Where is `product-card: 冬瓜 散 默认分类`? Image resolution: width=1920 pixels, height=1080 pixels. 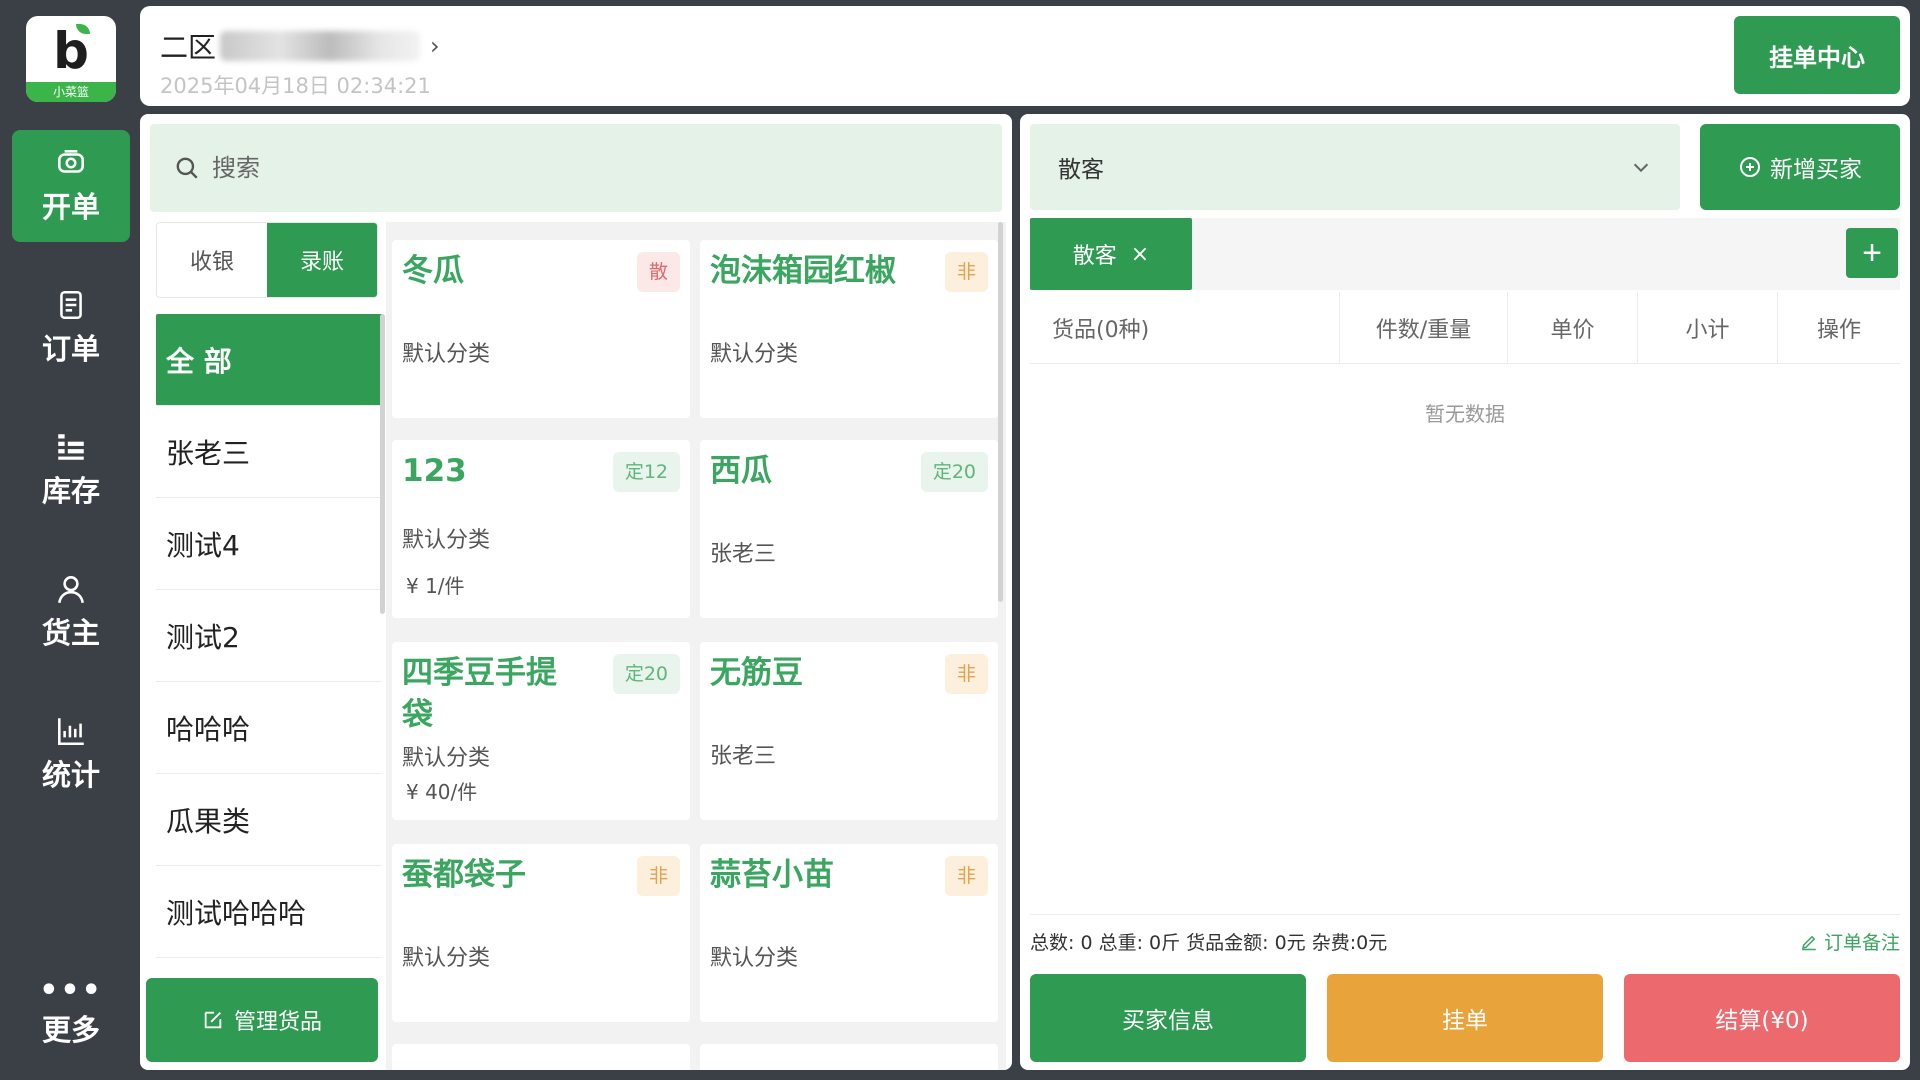 product-card: 冬瓜 散 默认分类 is located at coordinates (541, 329).